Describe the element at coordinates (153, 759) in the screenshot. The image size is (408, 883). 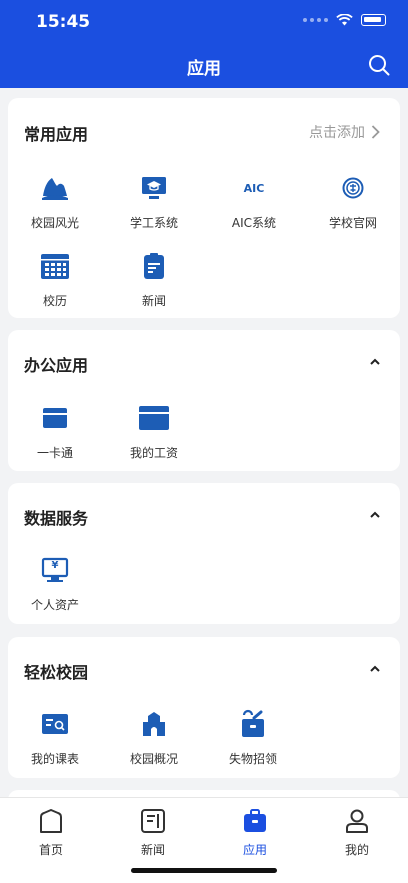
I see `app-label: 校园概况` at that location.